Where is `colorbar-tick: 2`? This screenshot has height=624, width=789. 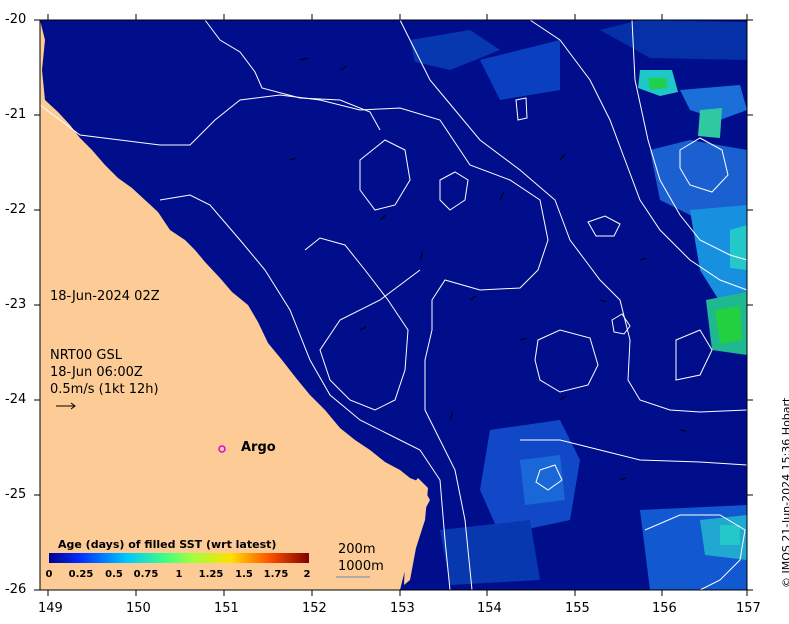
colorbar-tick: 2 is located at coordinates (307, 574).